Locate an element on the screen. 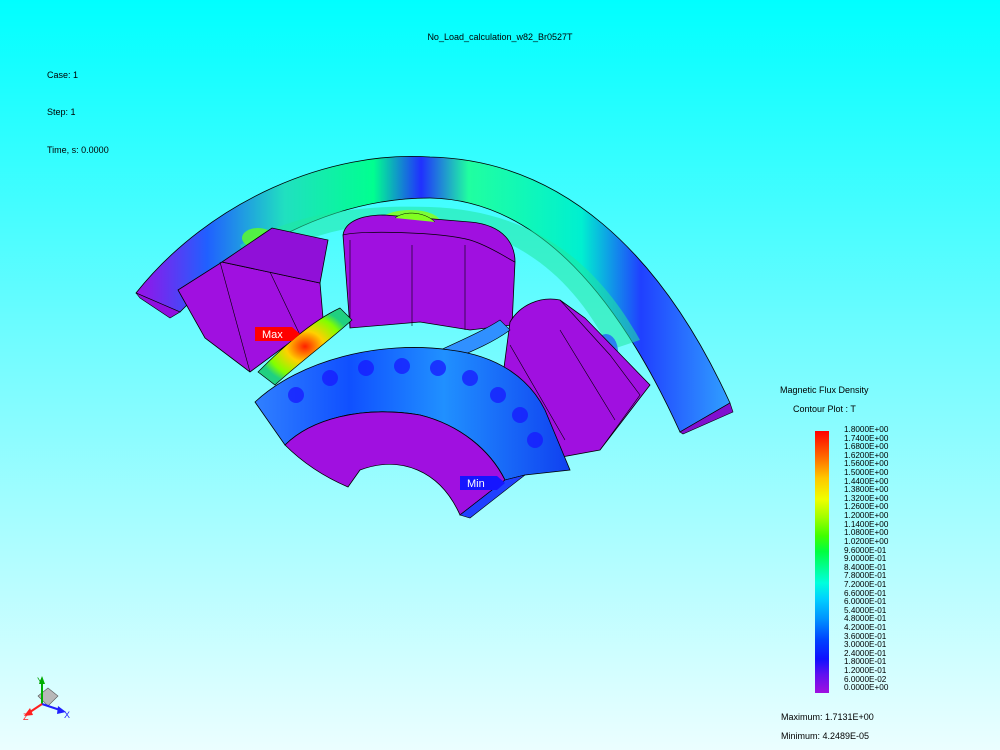 This screenshot has width=1000, height=750. contour-colorbar is located at coordinates (822, 562).